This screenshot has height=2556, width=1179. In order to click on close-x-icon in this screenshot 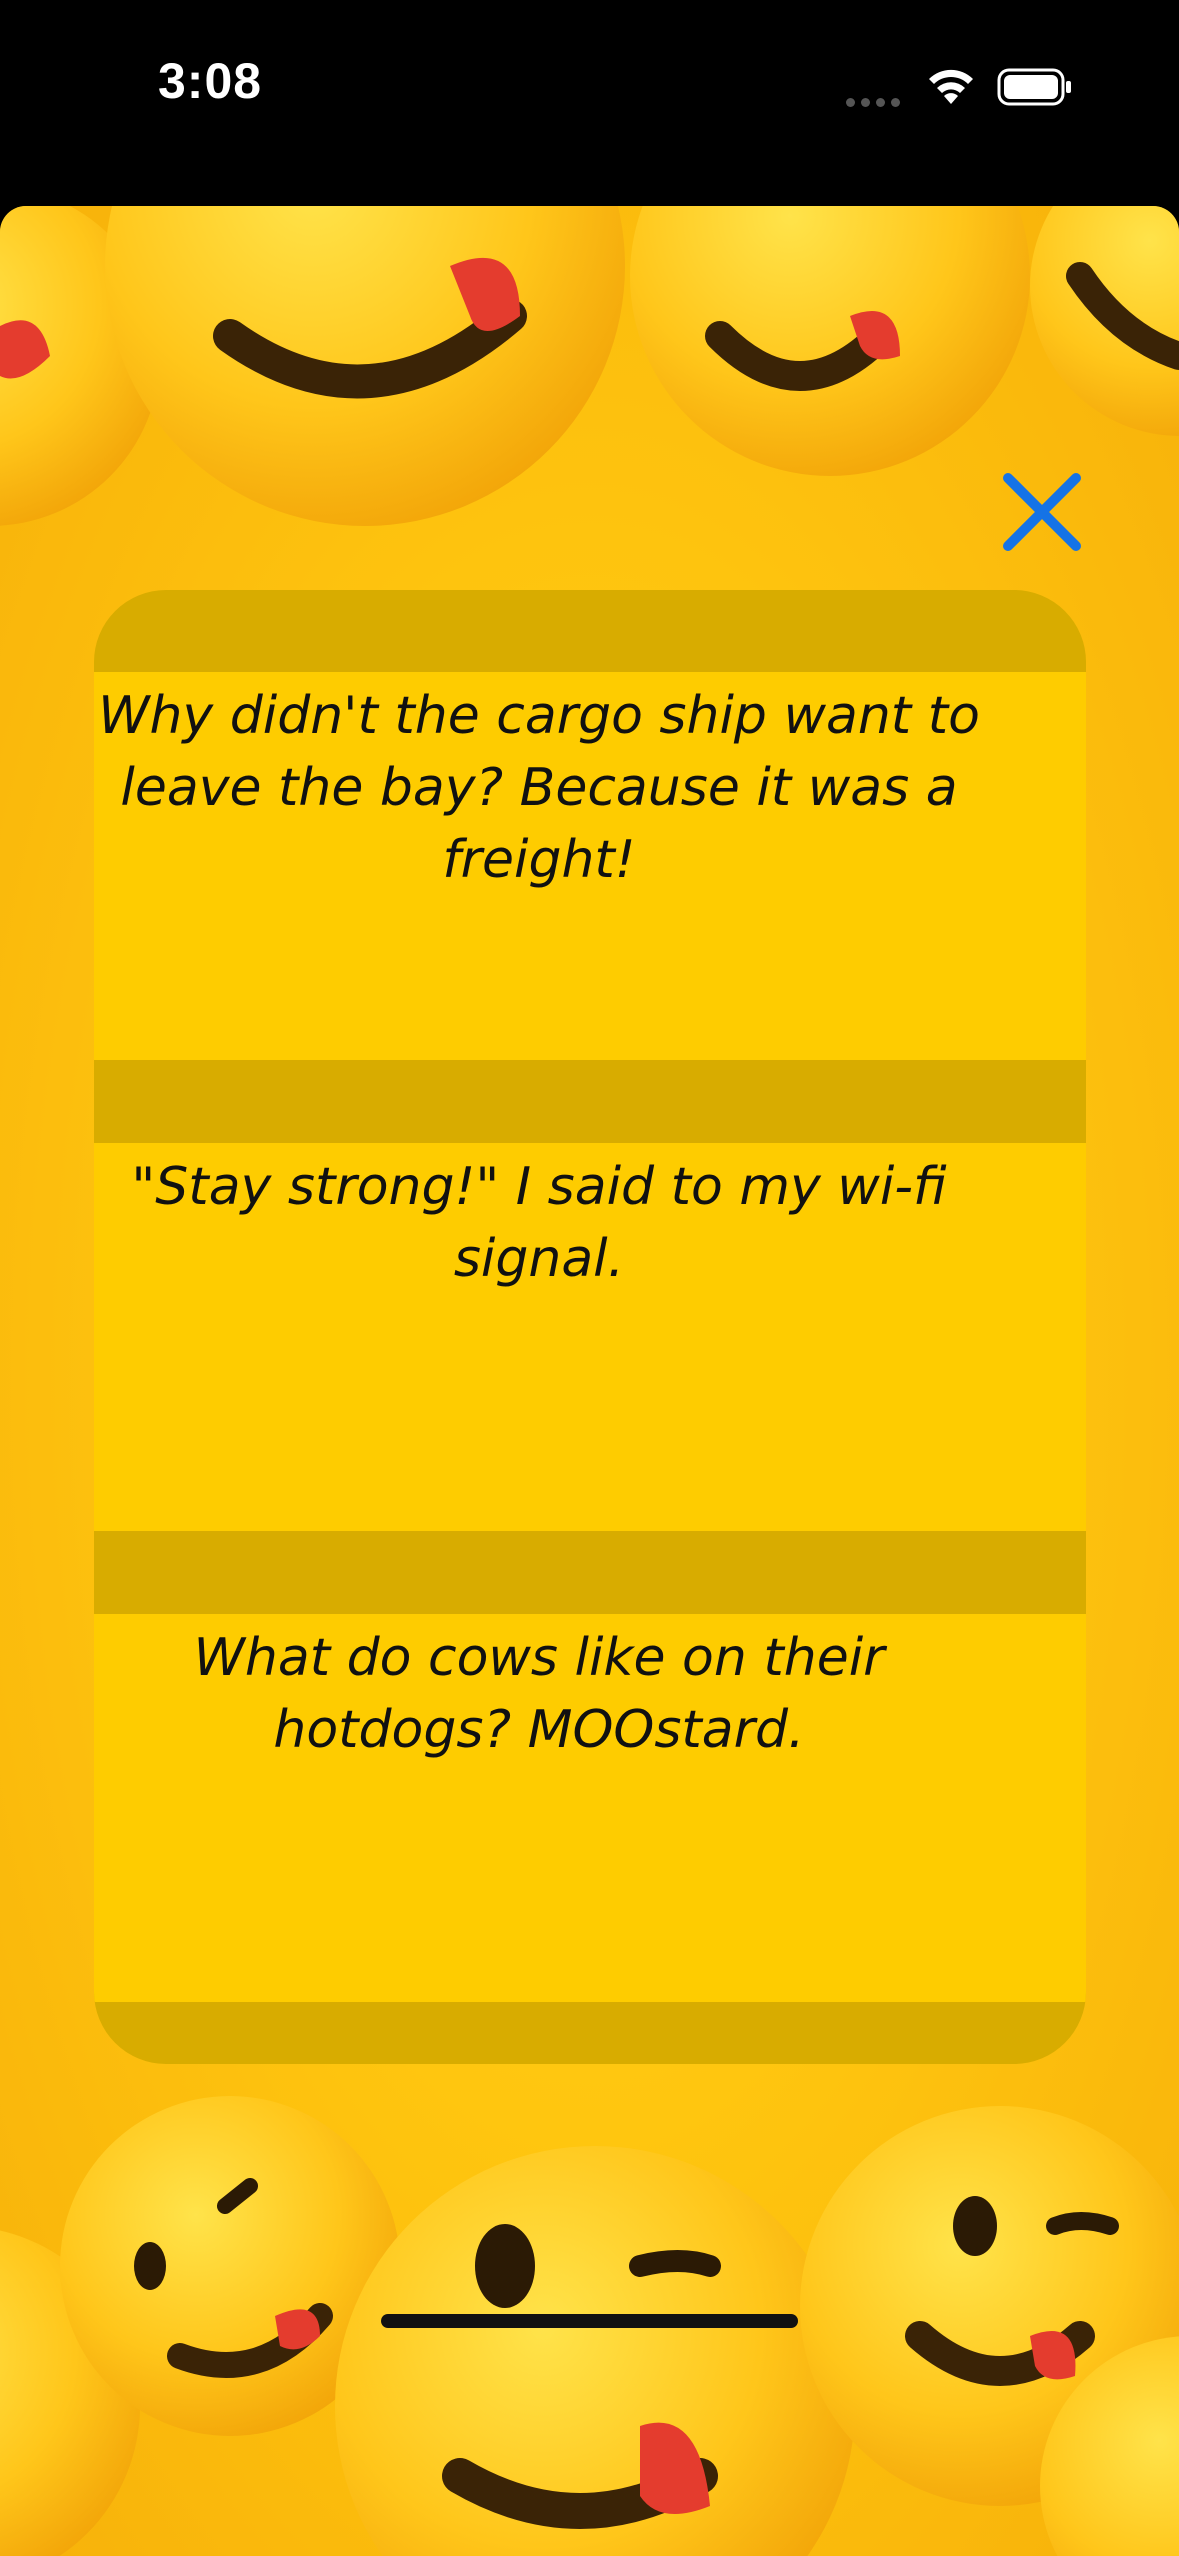, I will do `click(1042, 512)`.